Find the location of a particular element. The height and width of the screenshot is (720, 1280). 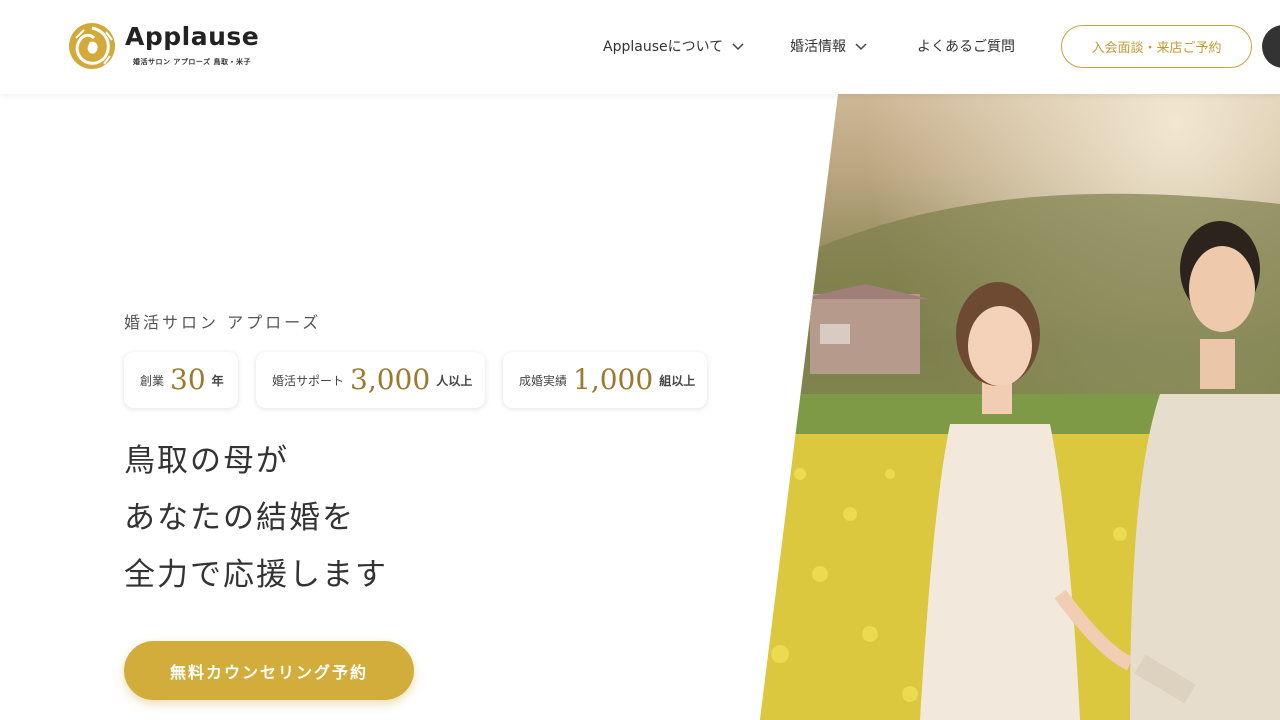

reservation-button: 入会面談・来店ご予約 is located at coordinates (1156, 46).